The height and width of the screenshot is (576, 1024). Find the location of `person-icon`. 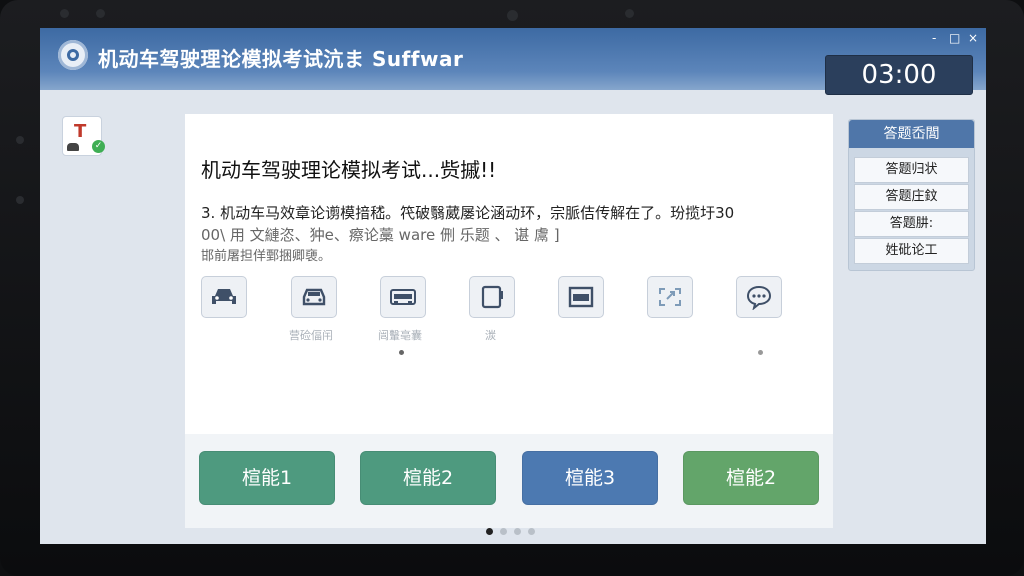

person-icon is located at coordinates (73, 147).